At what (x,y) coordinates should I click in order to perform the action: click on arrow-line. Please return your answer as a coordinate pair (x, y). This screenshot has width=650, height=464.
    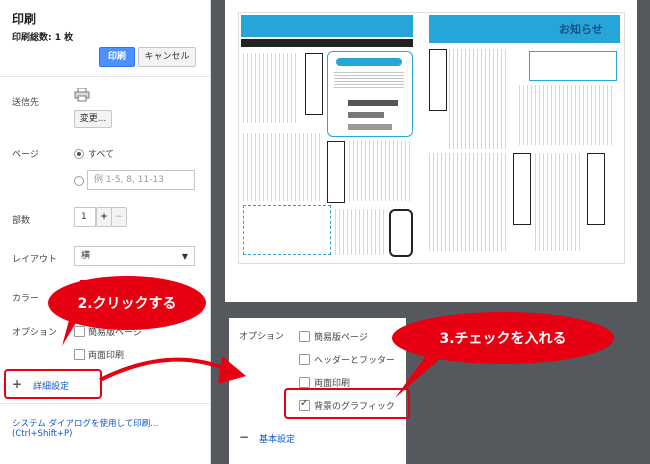
    Looking at the image, I should click on (164, 369).